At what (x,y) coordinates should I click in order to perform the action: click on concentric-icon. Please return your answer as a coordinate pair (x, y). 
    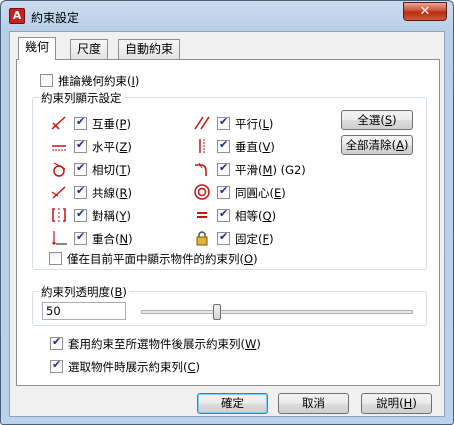
    Looking at the image, I should click on (202, 192).